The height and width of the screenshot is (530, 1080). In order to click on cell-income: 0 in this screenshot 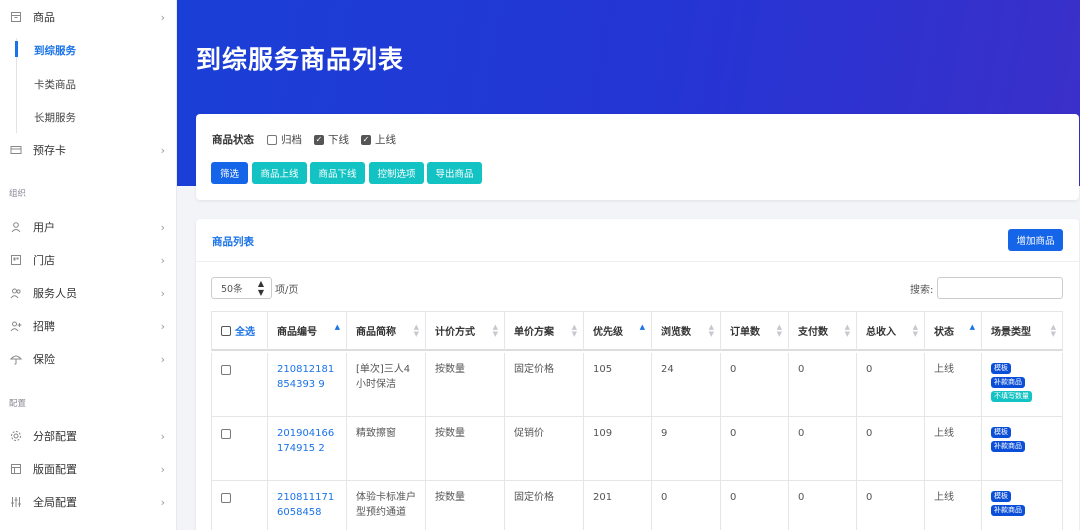, I will do `click(891, 505)`.